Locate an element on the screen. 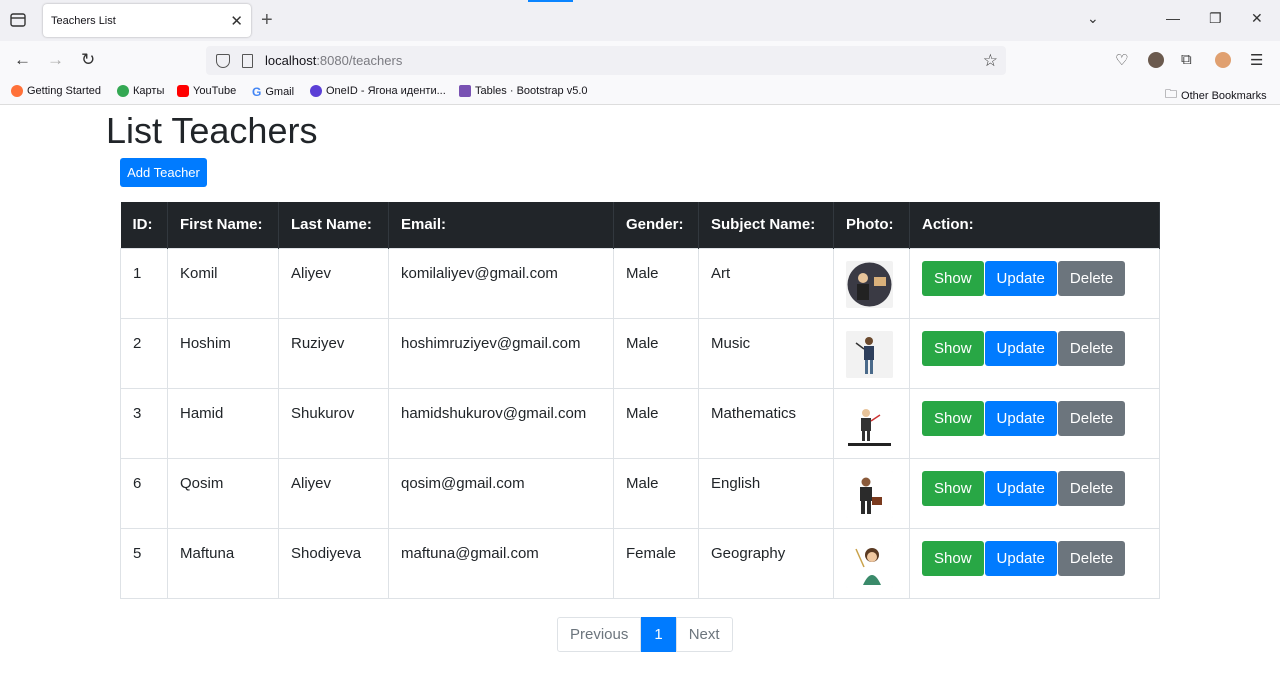 Image resolution: width=1280 pixels, height=682 pixels. youtube-icon is located at coordinates (183, 91).